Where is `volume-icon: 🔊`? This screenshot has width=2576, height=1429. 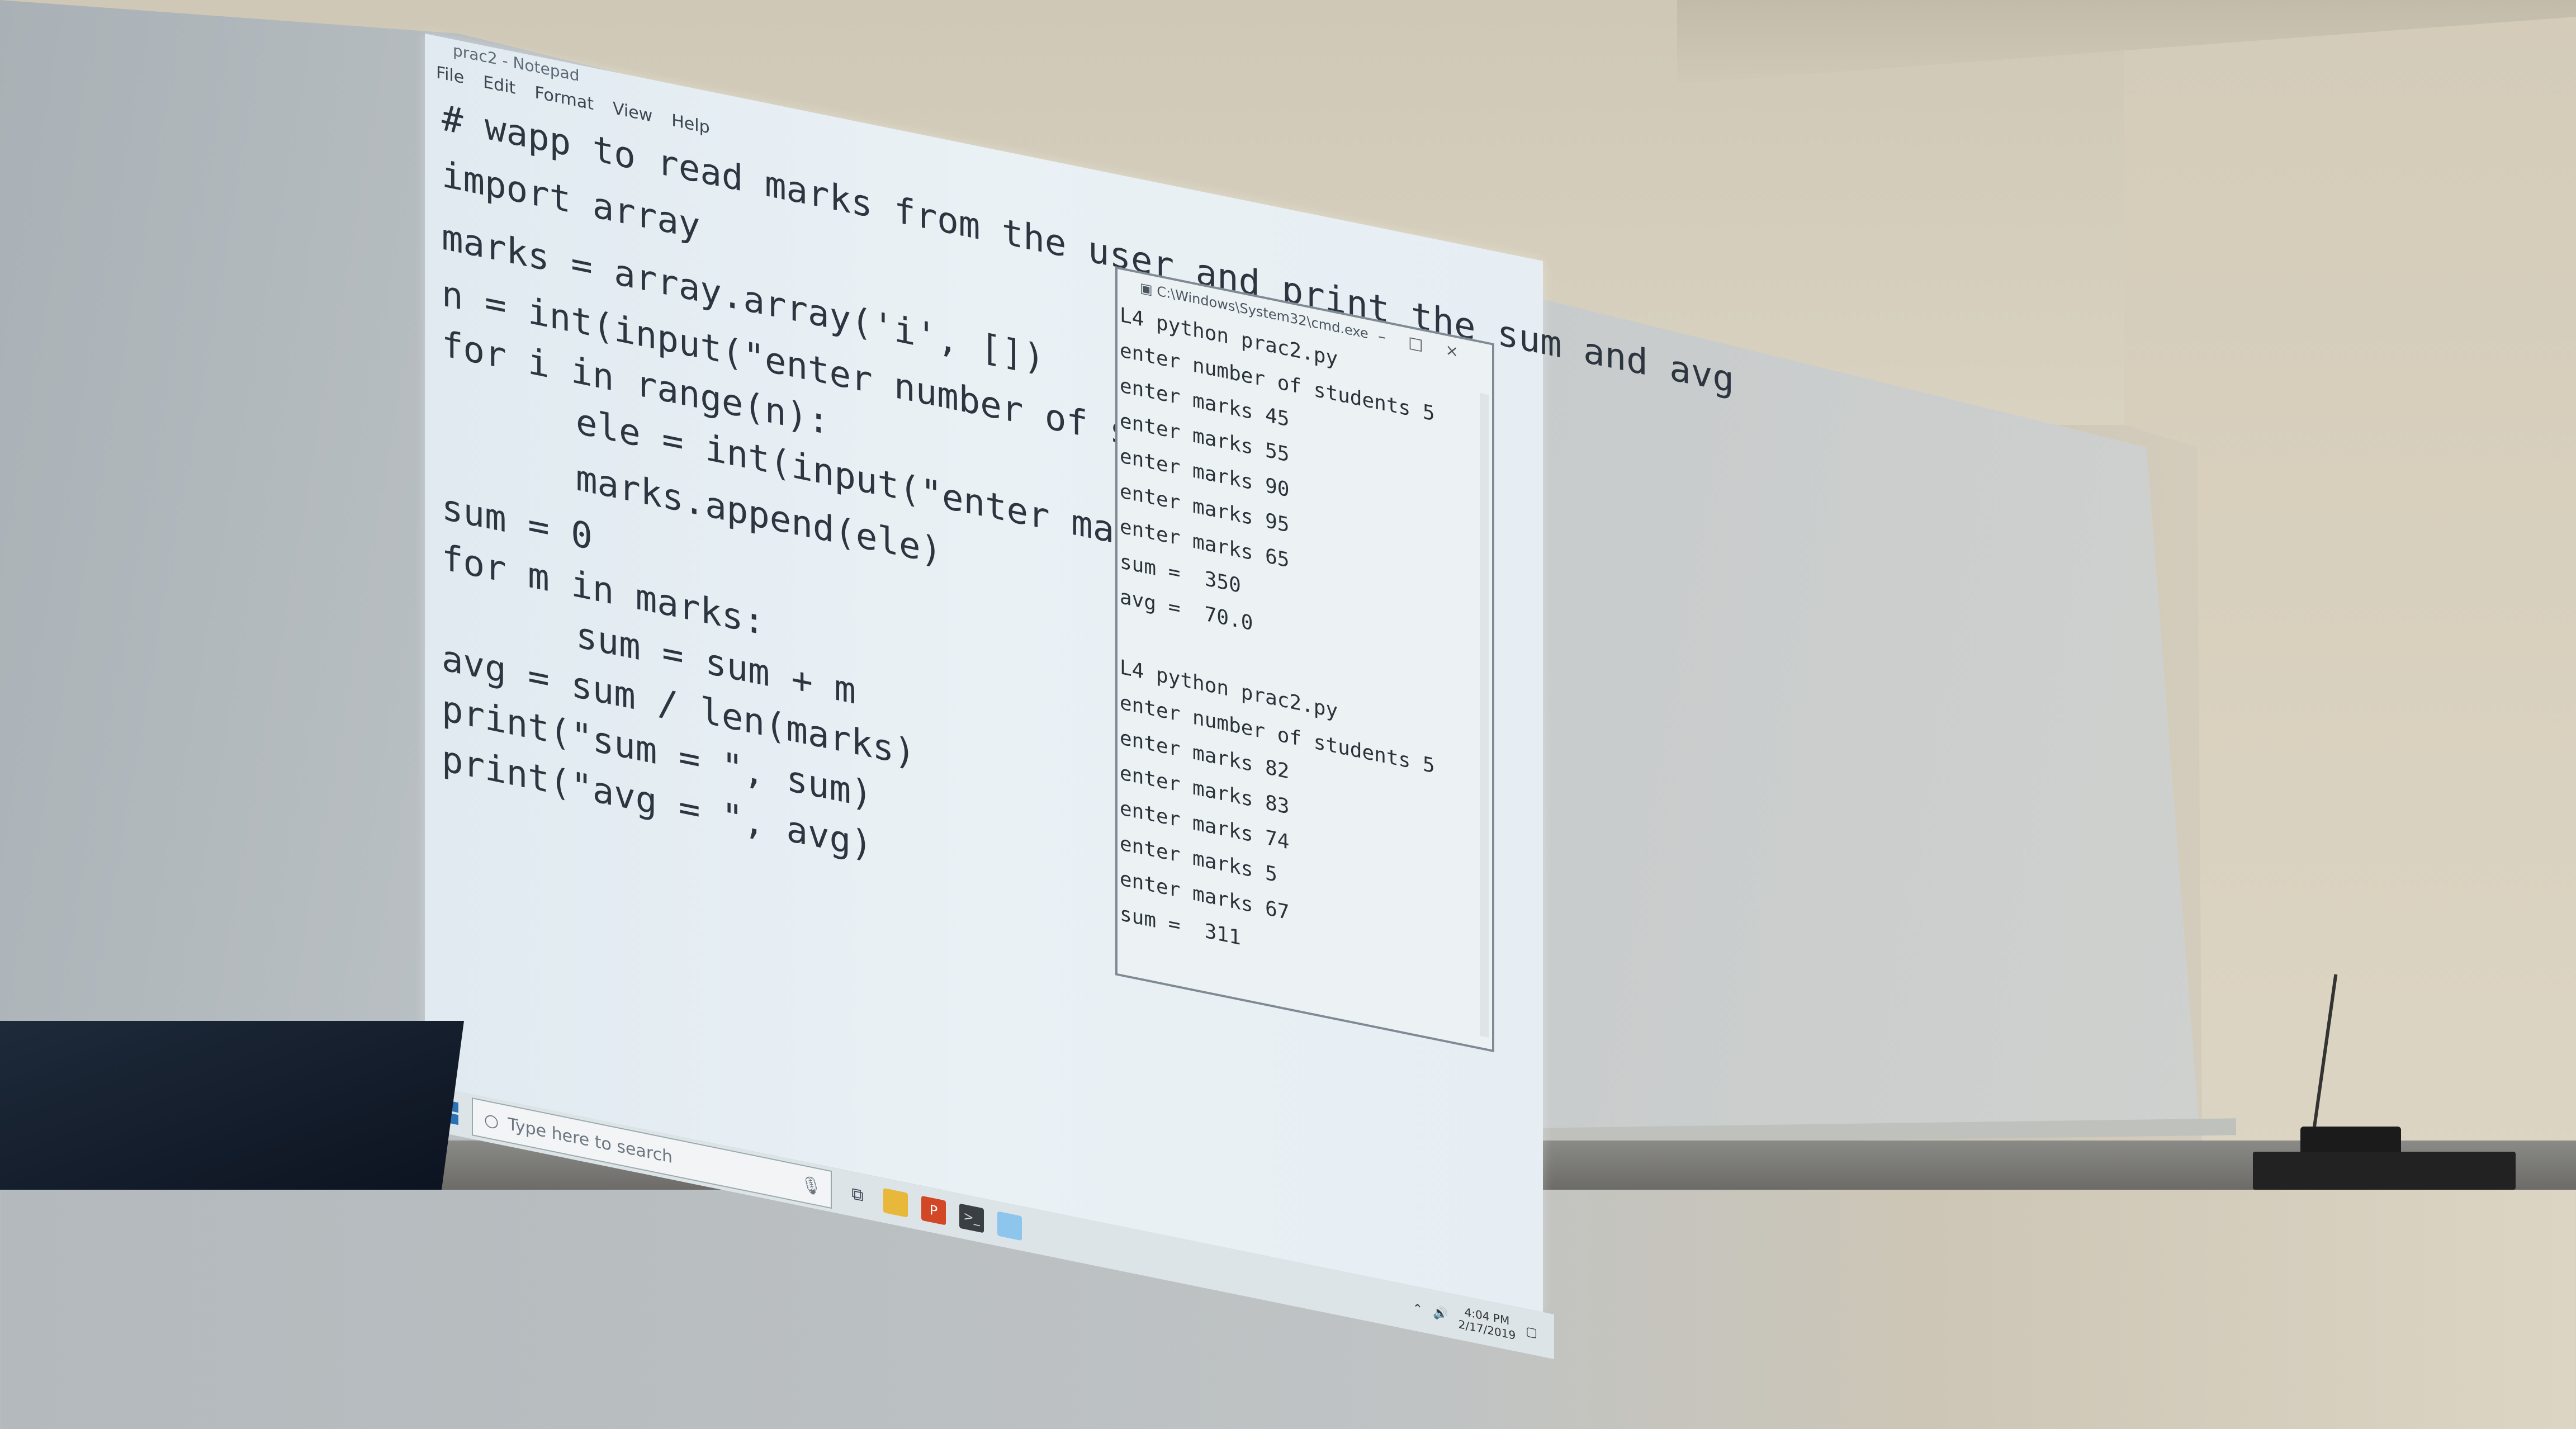
volume-icon: 🔊 is located at coordinates (1441, 1313).